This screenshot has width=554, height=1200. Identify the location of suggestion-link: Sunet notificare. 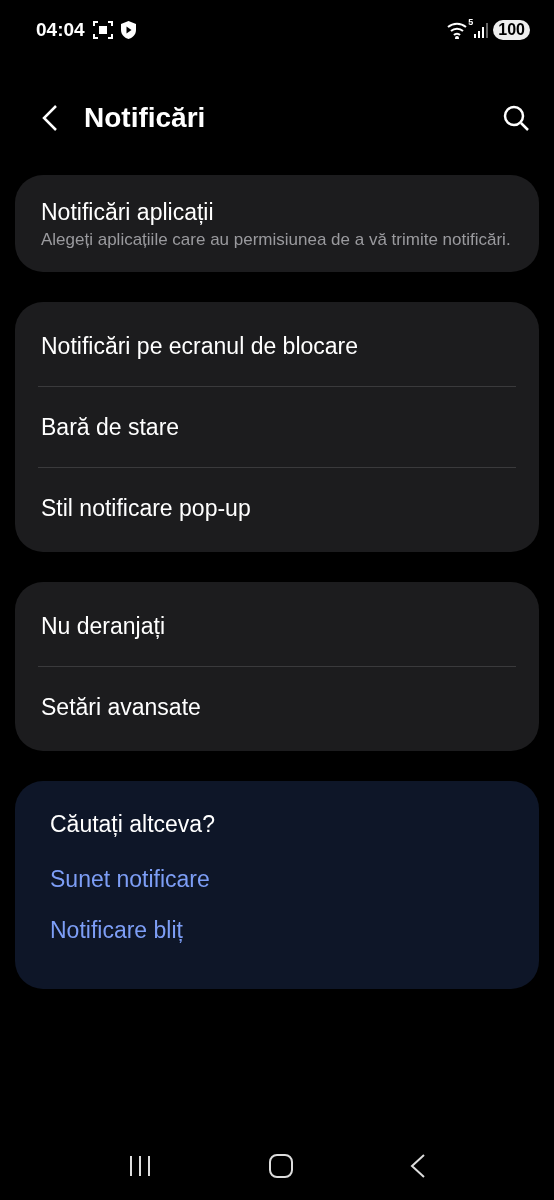
(130, 879).